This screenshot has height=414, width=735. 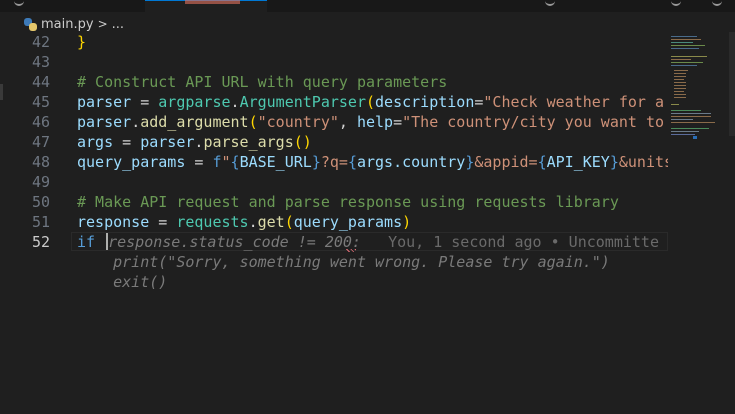 I want to click on line-number: 52, so click(x=40, y=242).